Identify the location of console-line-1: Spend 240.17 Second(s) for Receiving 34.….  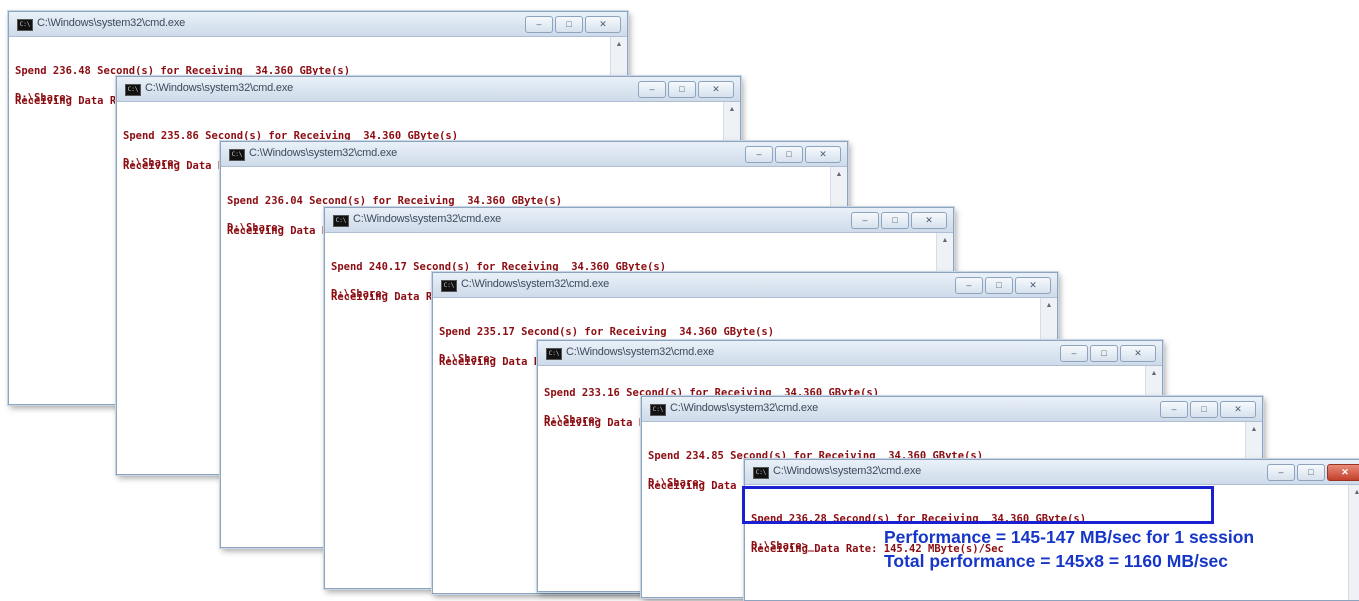
(499, 267).